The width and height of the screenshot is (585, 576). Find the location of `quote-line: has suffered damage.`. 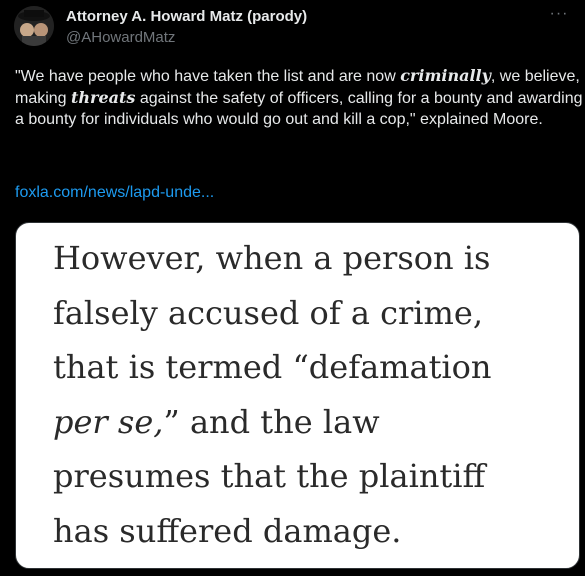

quote-line: has suffered damage. is located at coordinates (227, 531).